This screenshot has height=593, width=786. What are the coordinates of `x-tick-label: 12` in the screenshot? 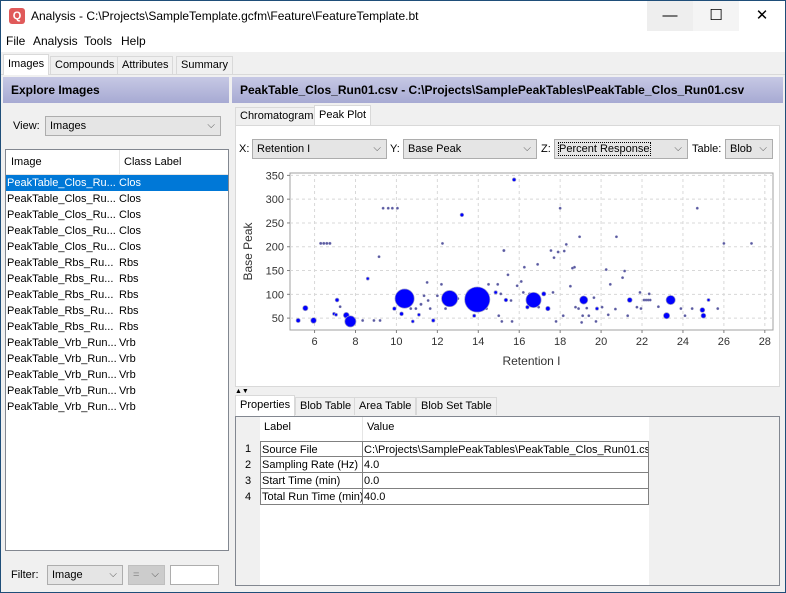 It's located at (437, 342).